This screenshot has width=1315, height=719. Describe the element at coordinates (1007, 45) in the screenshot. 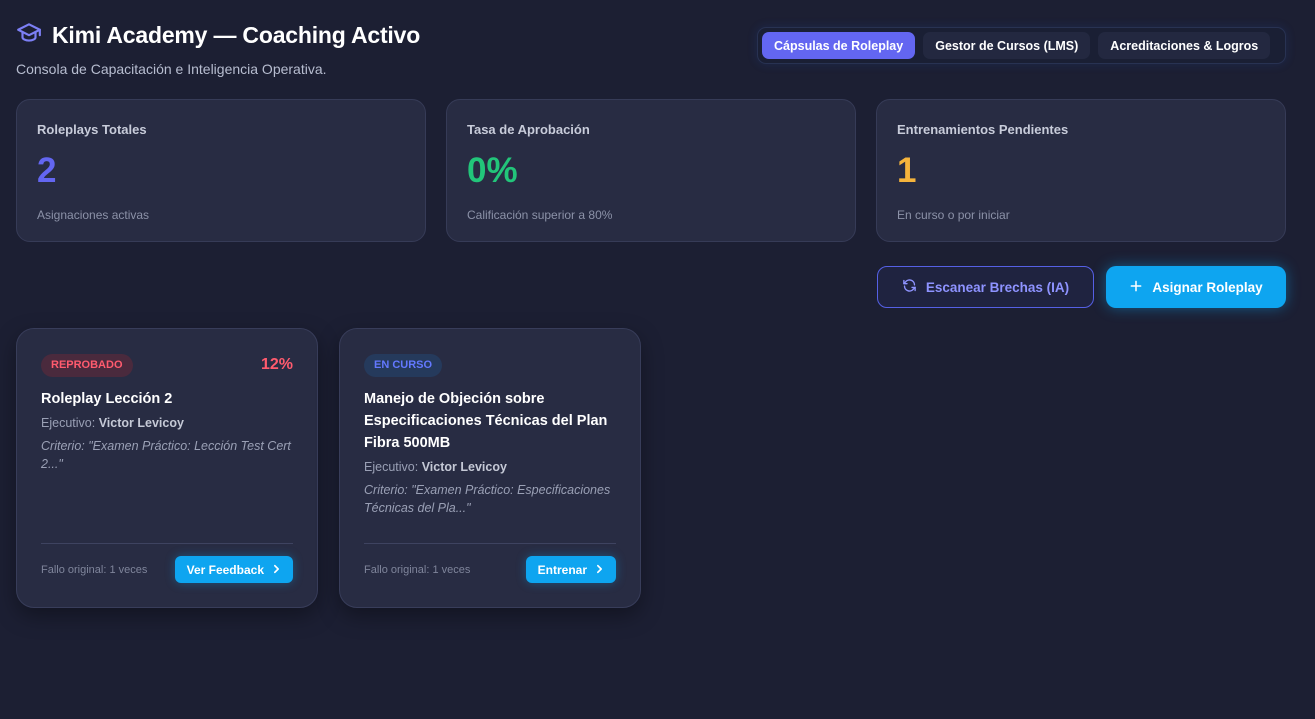

I see `tab-course-manager: Gestor de Cursos (LMS)` at that location.